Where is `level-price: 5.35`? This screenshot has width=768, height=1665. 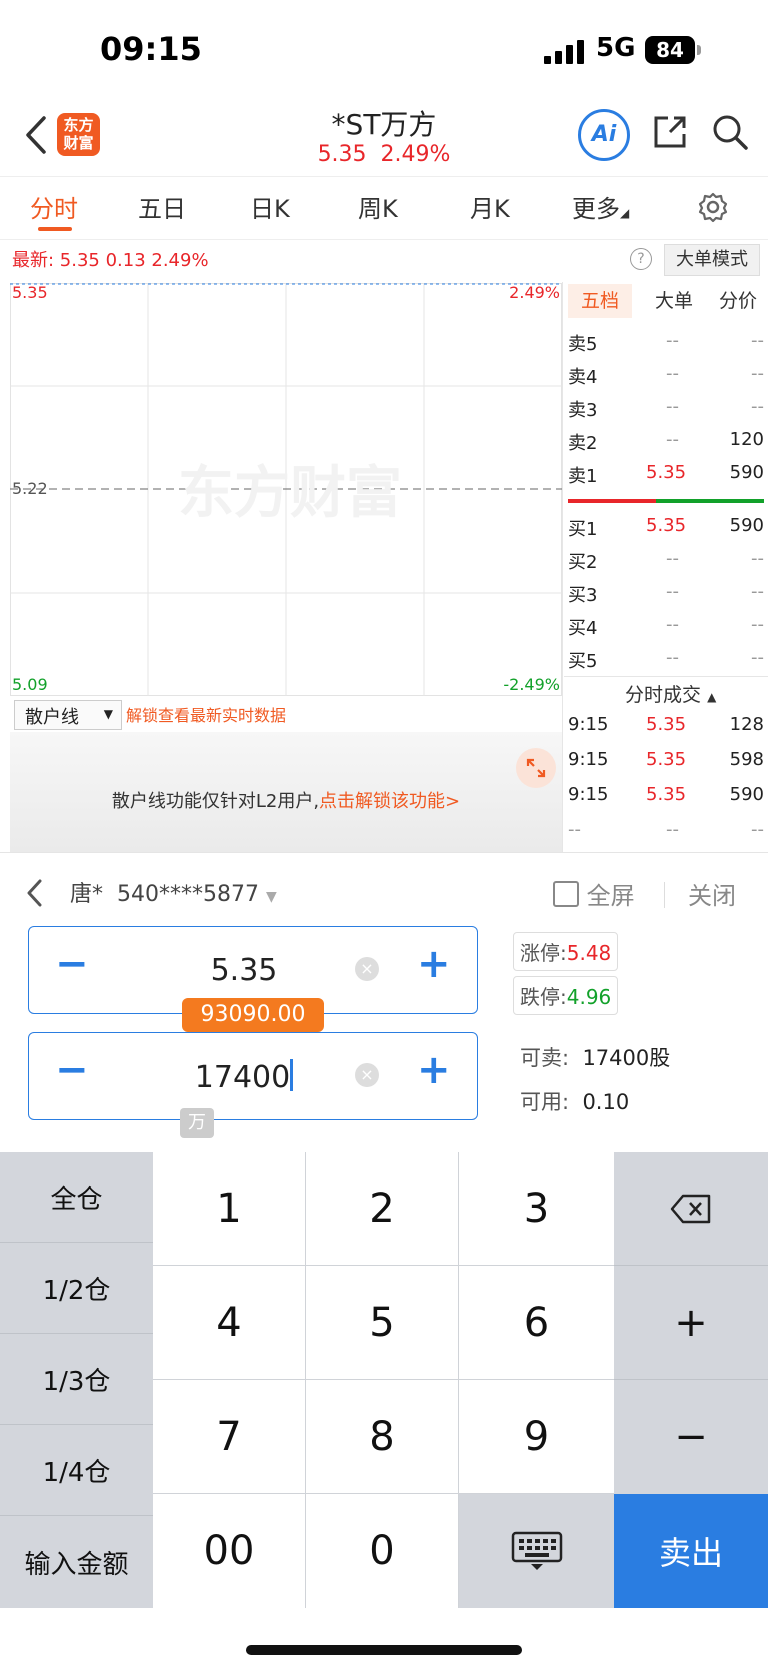
level-price: 5.35 is located at coordinates (666, 472).